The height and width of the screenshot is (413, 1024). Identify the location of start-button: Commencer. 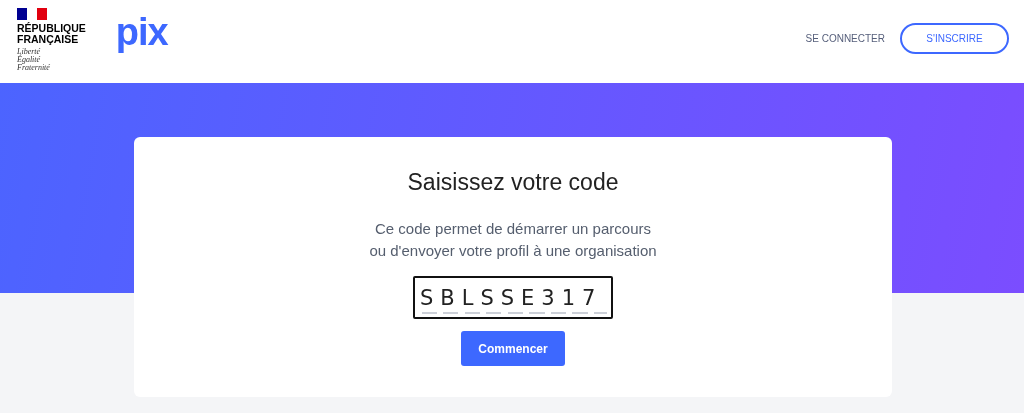
(513, 348).